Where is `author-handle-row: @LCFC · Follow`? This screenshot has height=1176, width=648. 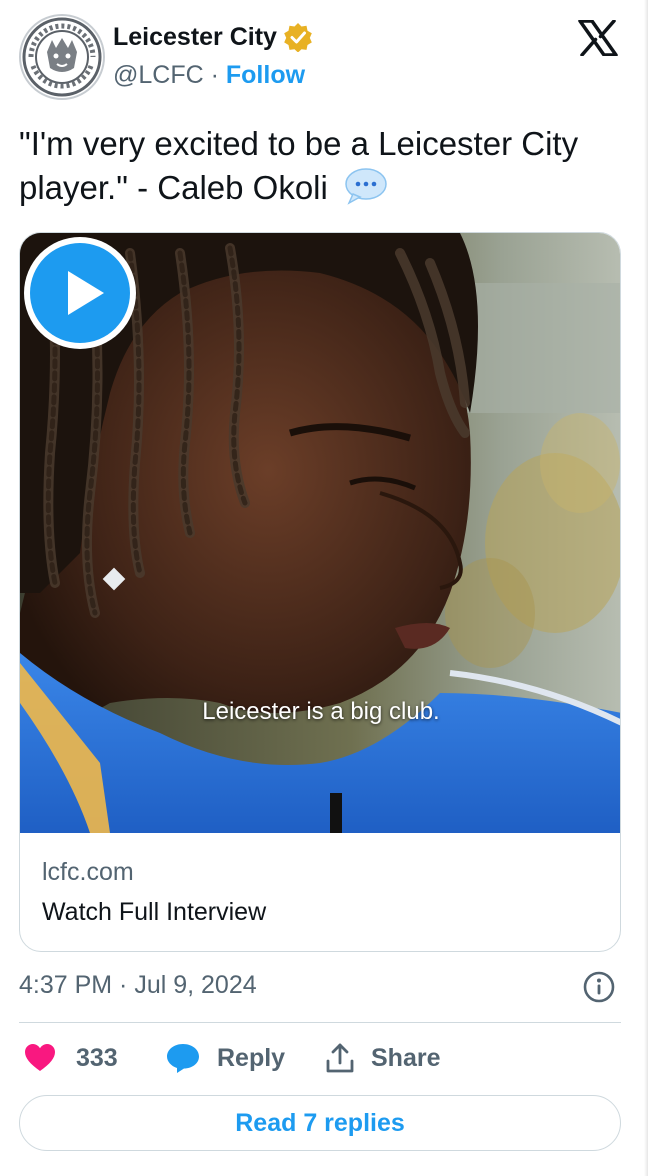
author-handle-row: @LCFC · Follow is located at coordinates (209, 75).